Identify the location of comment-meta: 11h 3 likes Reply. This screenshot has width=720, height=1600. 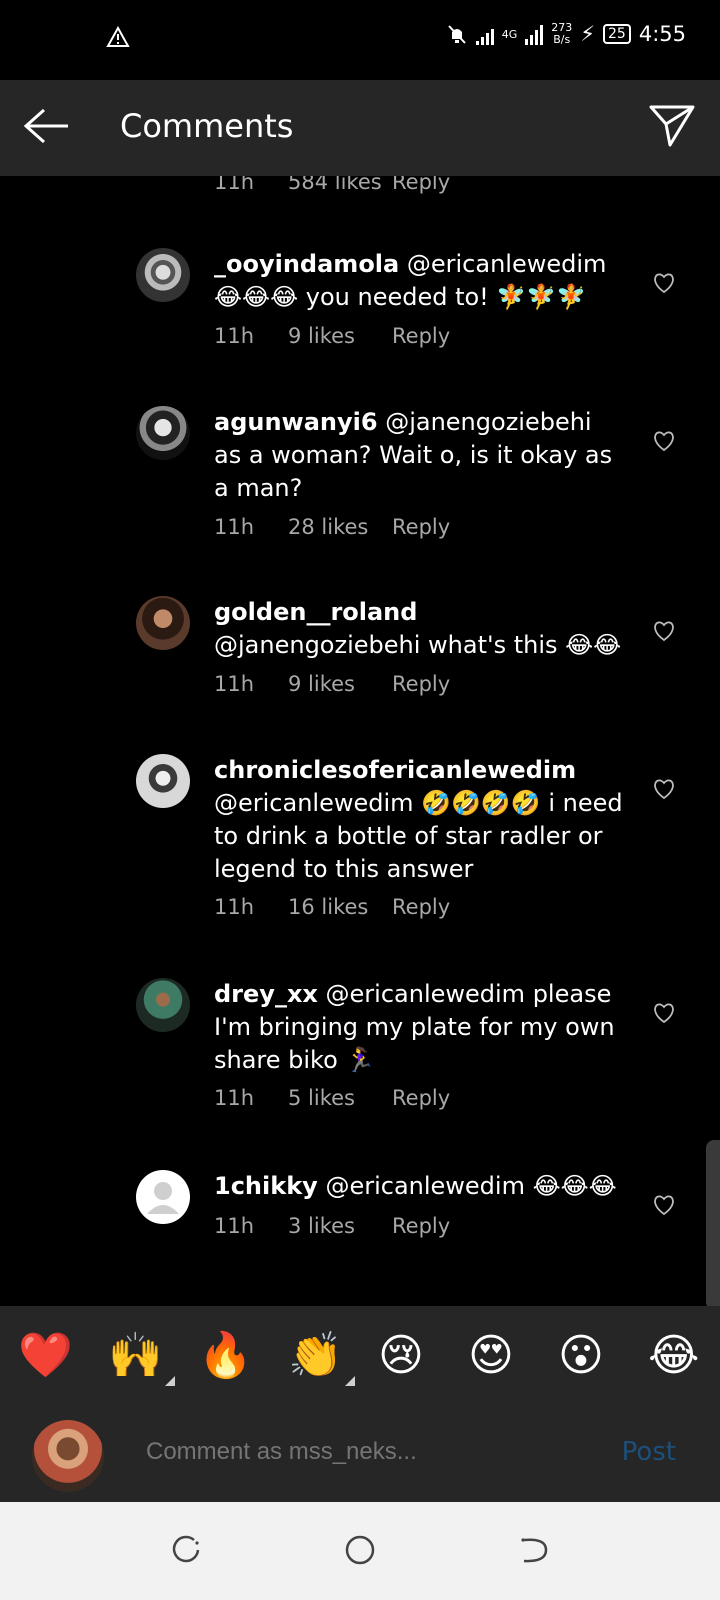
(332, 1226).